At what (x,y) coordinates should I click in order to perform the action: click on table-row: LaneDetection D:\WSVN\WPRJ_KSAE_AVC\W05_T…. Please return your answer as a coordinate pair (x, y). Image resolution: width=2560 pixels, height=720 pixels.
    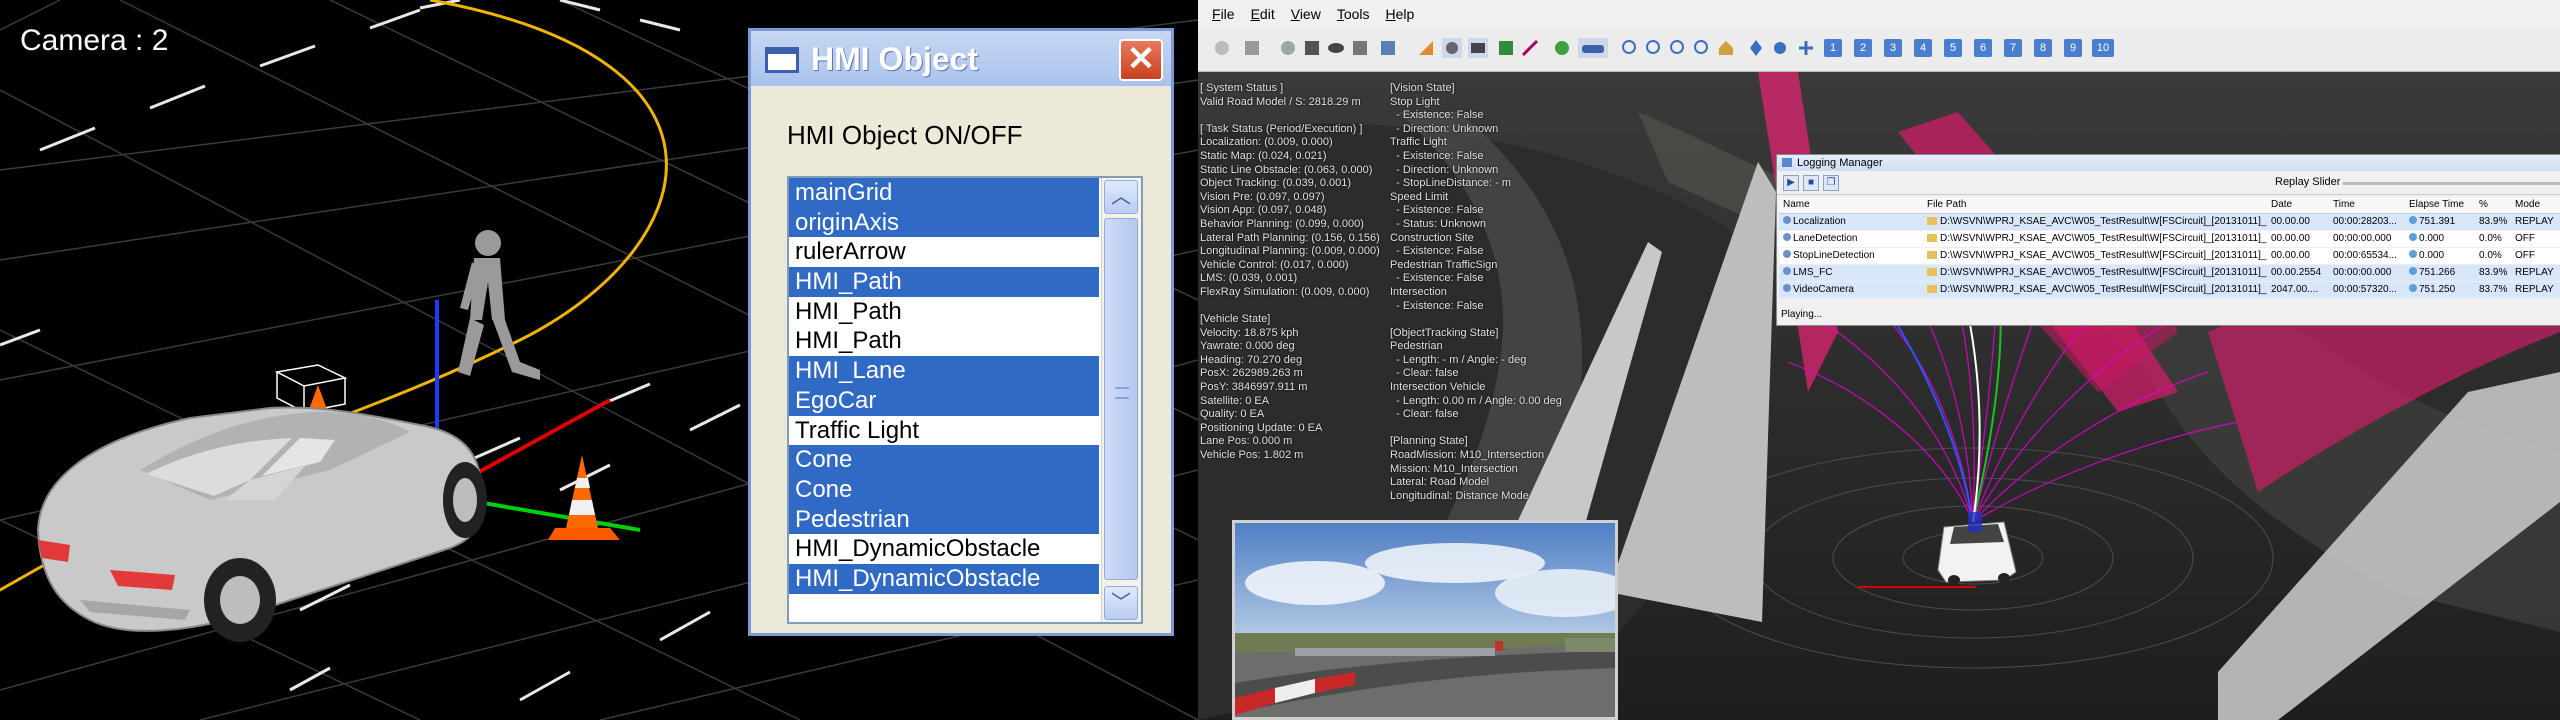
    Looking at the image, I should click on (2169, 239).